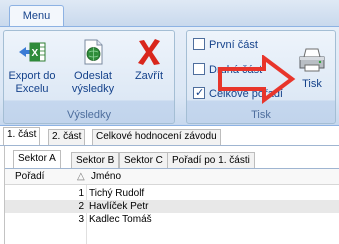  Describe the element at coordinates (199, 93) in the screenshot. I see `checkbox-overall-ranking-box` at that location.